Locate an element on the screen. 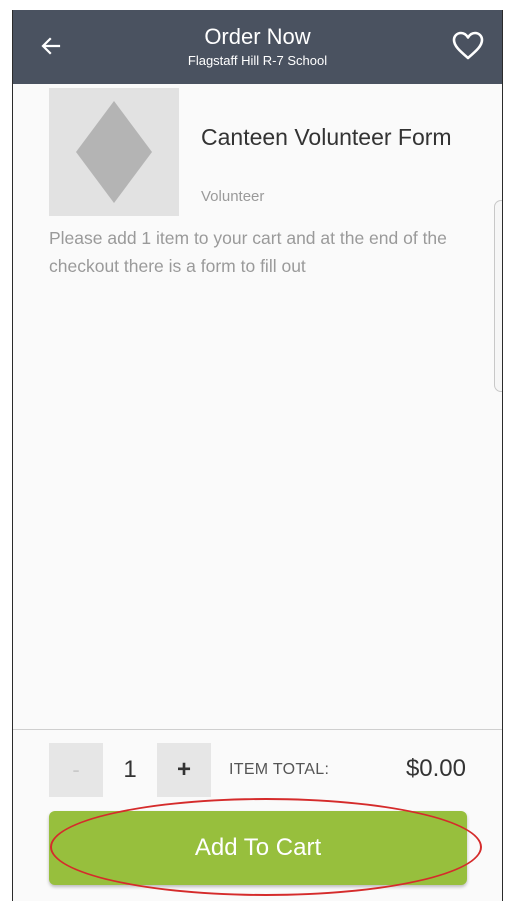 This screenshot has height=901, width=511. product-title: Canteen Volunteer Form is located at coordinates (326, 137).